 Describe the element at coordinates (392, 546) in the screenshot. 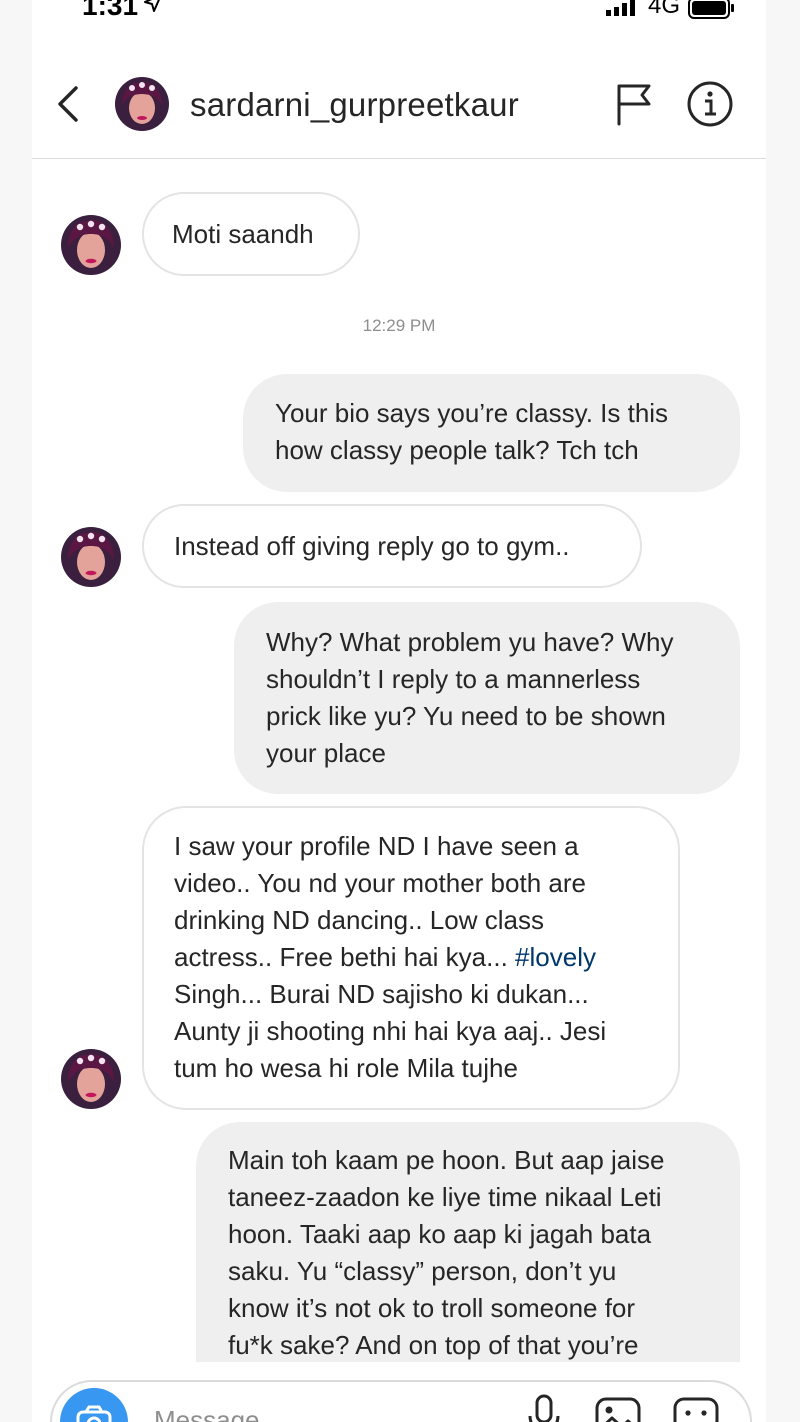

I see `incoming-message: Instead off giving reply go to gym..` at that location.